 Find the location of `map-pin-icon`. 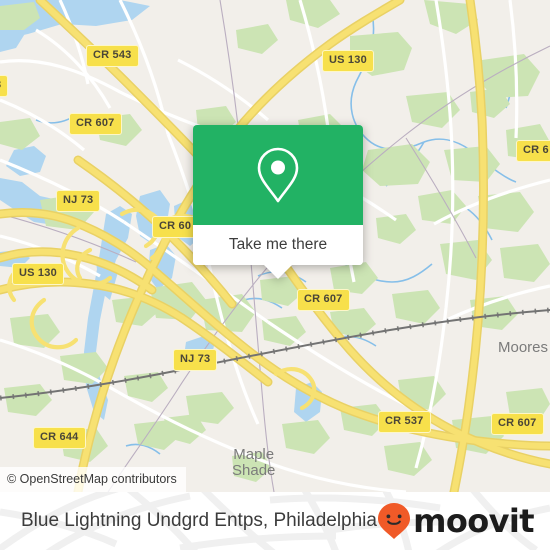

map-pin-icon is located at coordinates (278, 175).